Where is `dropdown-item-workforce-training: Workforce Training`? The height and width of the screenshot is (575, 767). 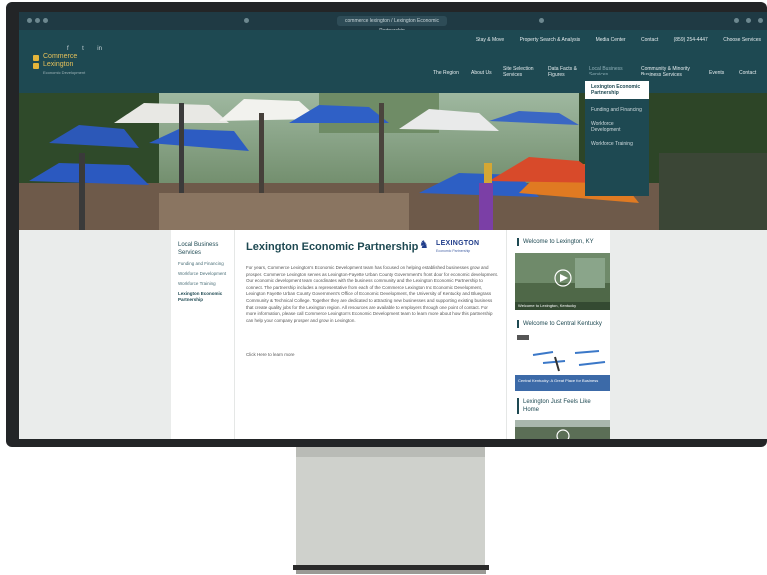 dropdown-item-workforce-training: Workforce Training is located at coordinates (617, 144).